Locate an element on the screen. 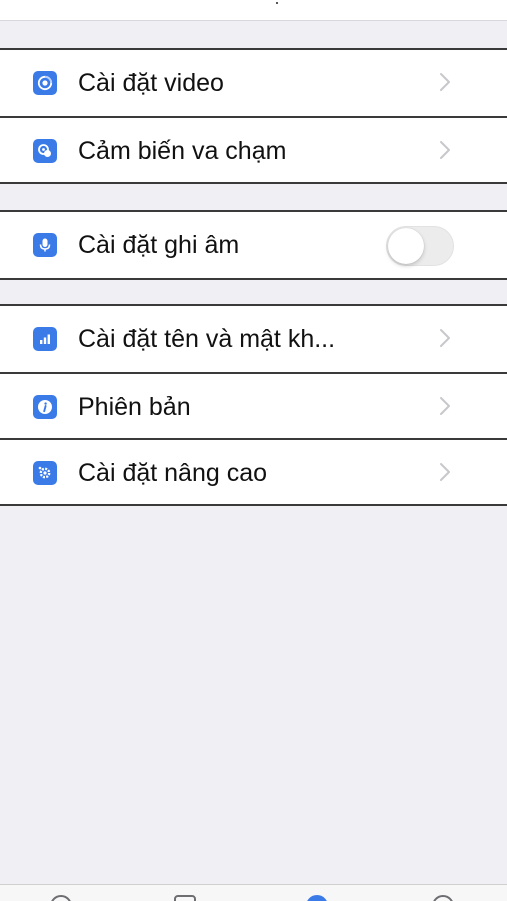 The width and height of the screenshot is (507, 901). row-label: Cài đặt nâng cao is located at coordinates (173, 473).